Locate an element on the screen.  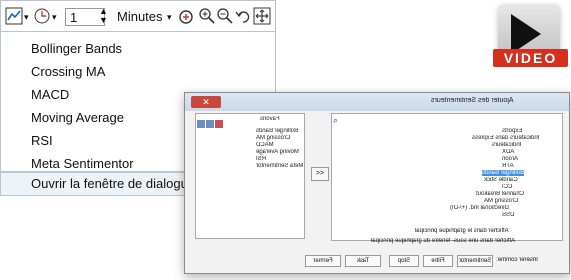
tree-item: Aroon is located at coordinates (510, 159).